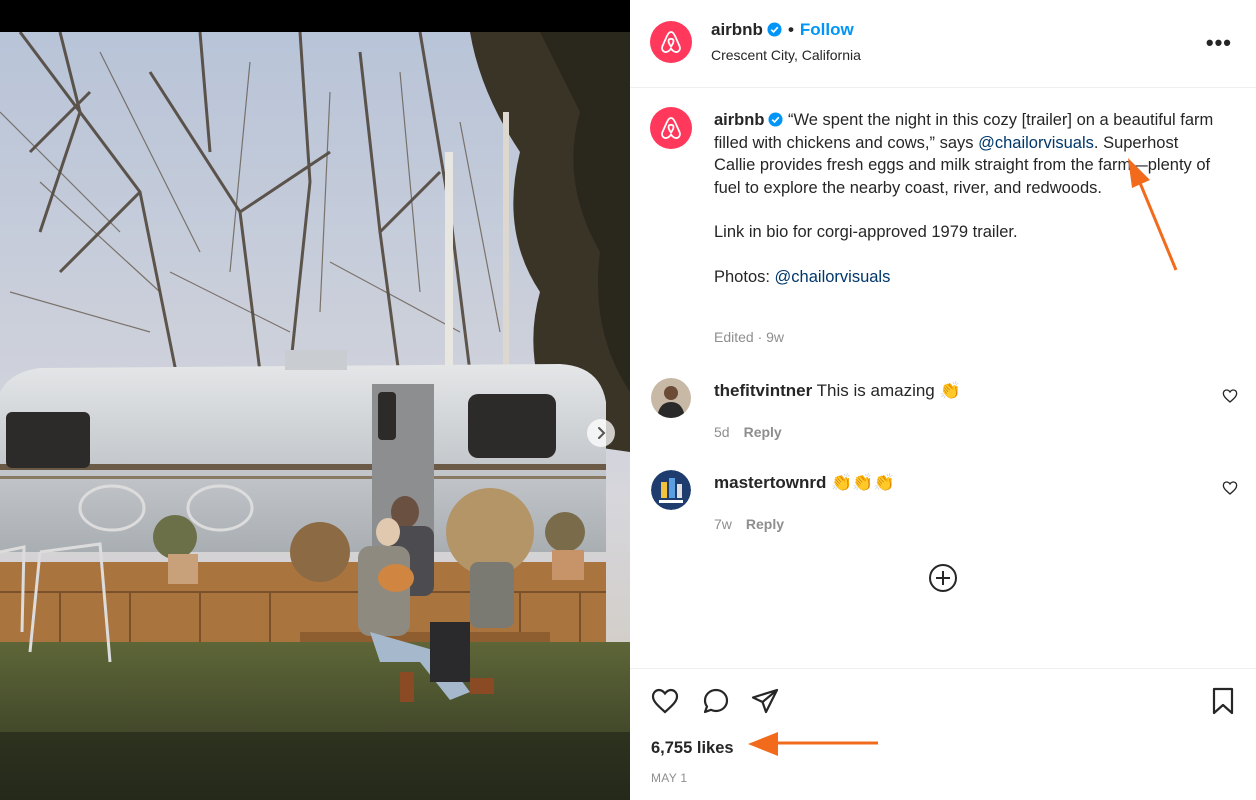 This screenshot has width=1256, height=800. What do you see at coordinates (827, 29) in the screenshot?
I see `follow-button: Follow` at bounding box center [827, 29].